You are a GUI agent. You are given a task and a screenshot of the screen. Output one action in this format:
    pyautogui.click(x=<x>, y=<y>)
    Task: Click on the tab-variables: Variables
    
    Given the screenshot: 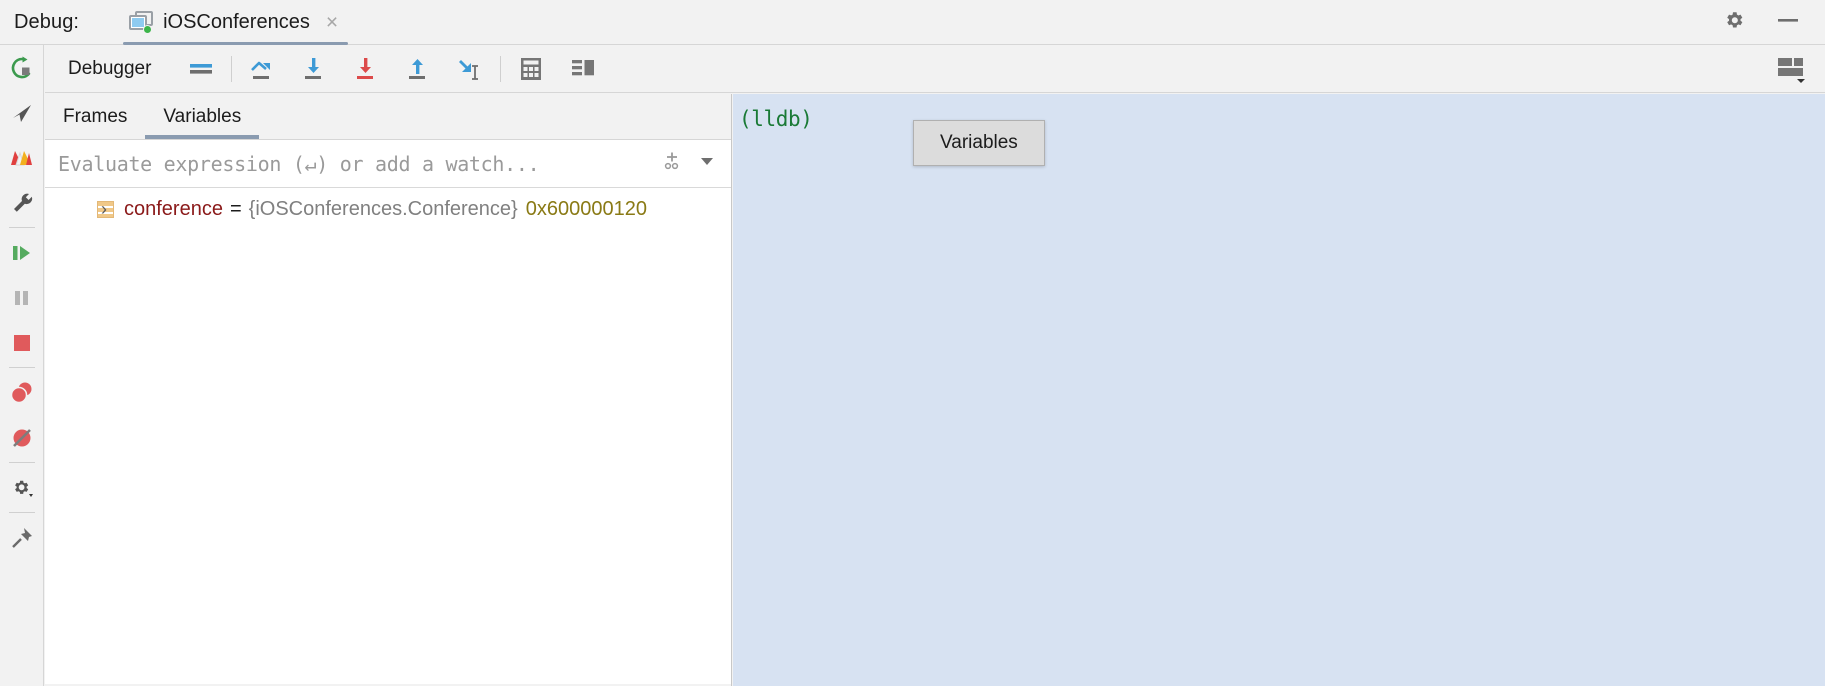 What is the action you would take?
    pyautogui.click(x=202, y=116)
    